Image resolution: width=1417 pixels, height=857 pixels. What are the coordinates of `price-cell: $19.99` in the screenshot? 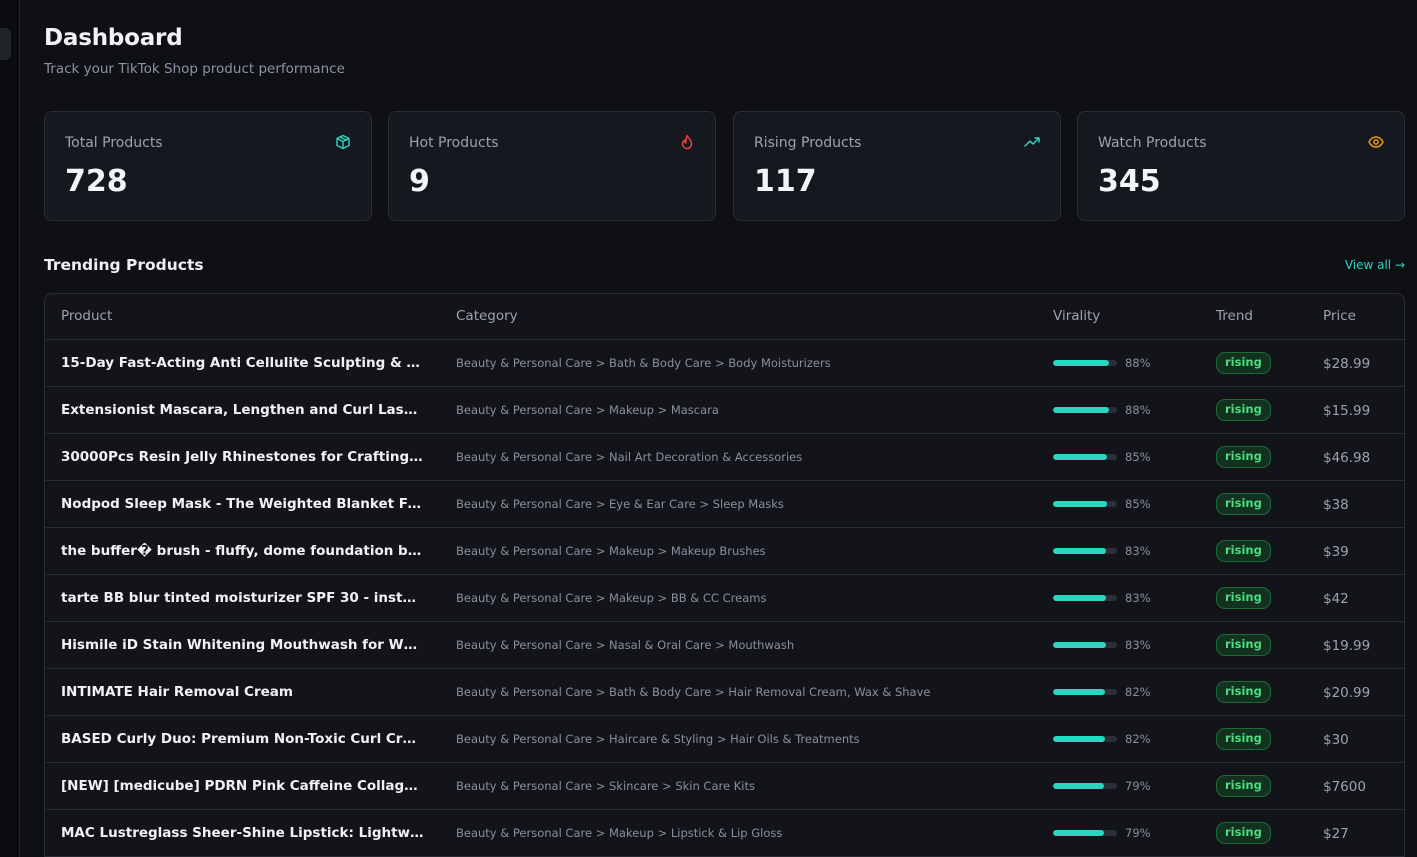 It's located at (1355, 644).